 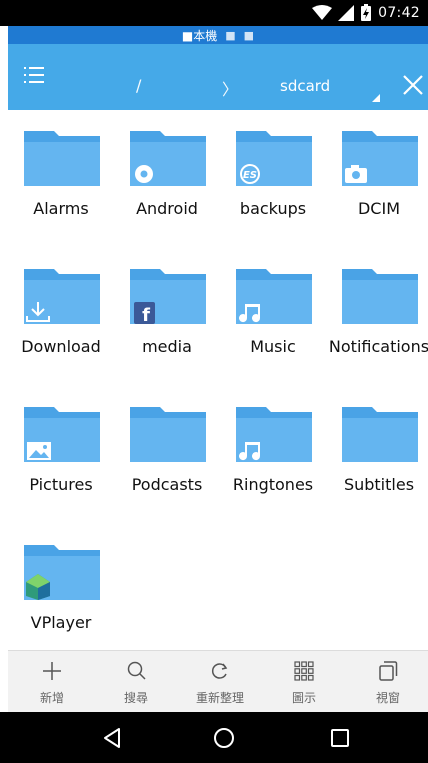 What do you see at coordinates (136, 682) in the screenshot?
I see `search-button: 搜尋` at bounding box center [136, 682].